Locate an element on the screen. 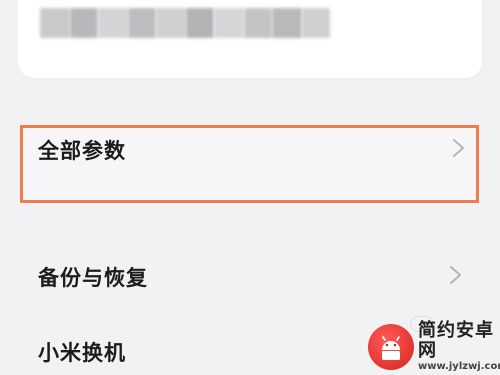 The height and width of the screenshot is (375, 500). backup-restore-row: 备份与恢复 is located at coordinates (249, 276).